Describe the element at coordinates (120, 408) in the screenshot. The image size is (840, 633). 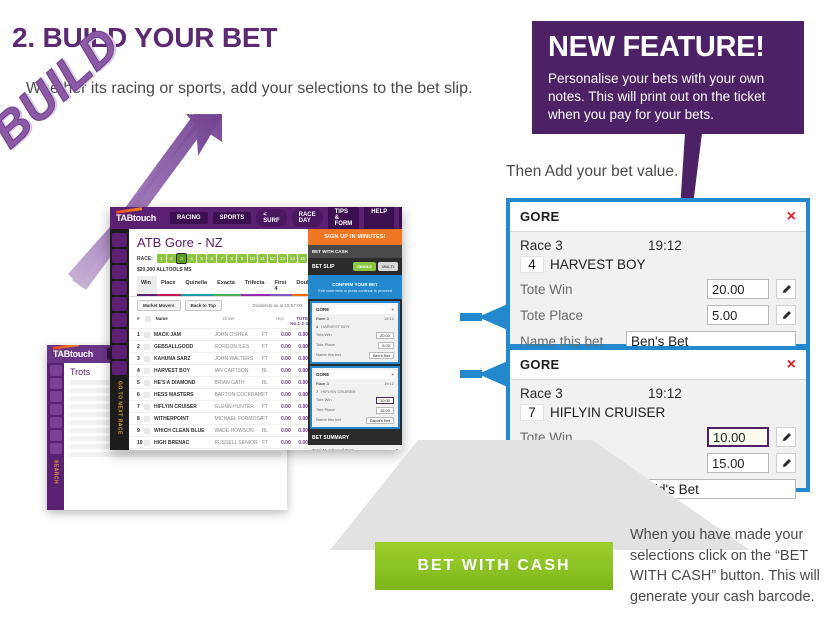
I see `go-to-next-race-label: GO TO NEXT RACE` at that location.